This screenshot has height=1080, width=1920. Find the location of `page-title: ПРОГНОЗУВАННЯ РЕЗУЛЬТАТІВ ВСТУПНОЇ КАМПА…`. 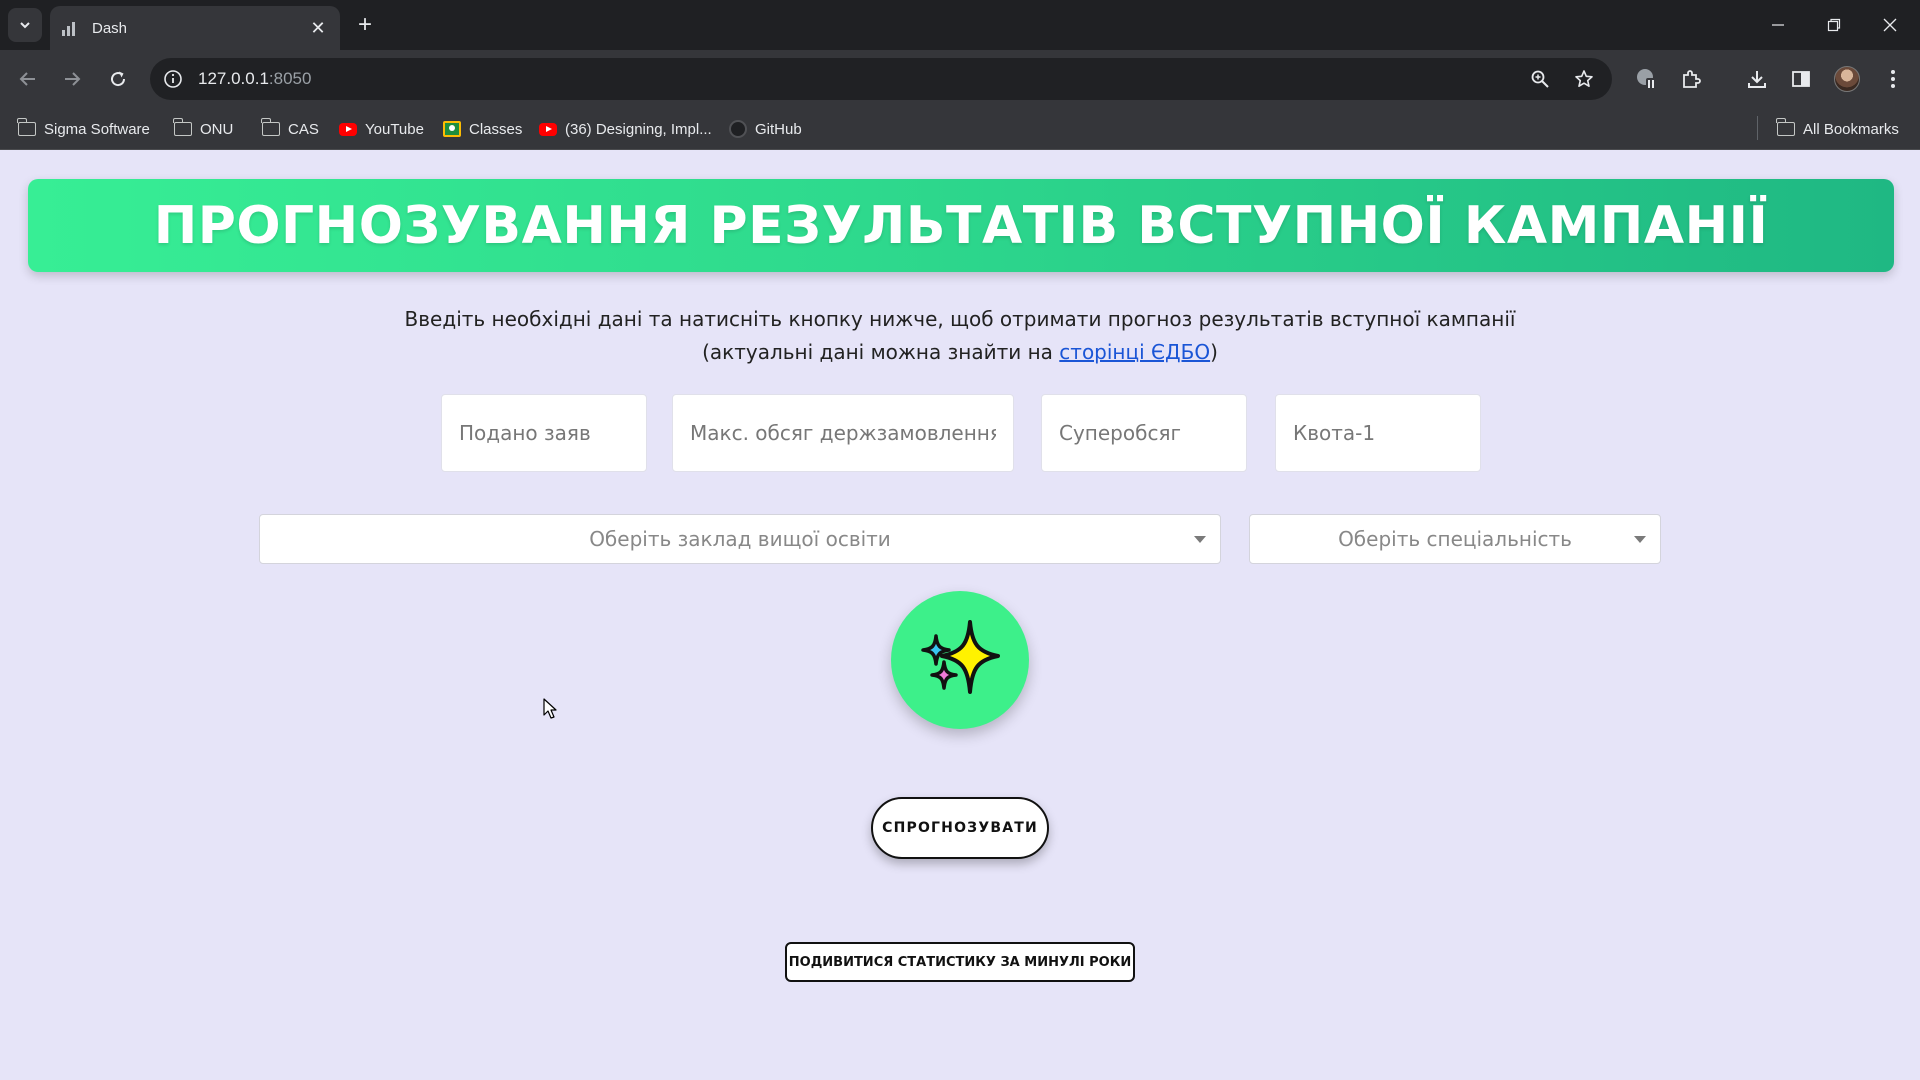

page-title: ПРОГНОЗУВАННЯ РЕЗУЛЬТАТІВ ВСТУПНОЇ КАМПА… is located at coordinates (961, 225).